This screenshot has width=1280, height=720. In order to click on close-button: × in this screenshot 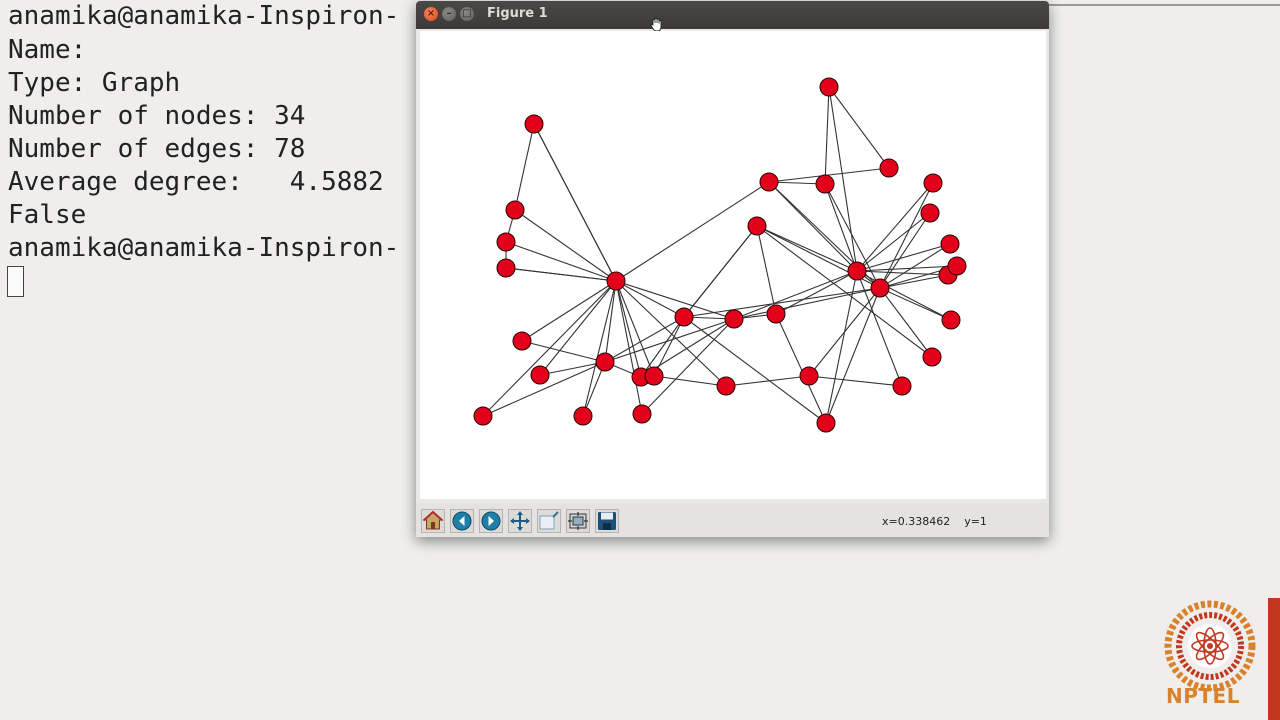, I will do `click(431, 14)`.